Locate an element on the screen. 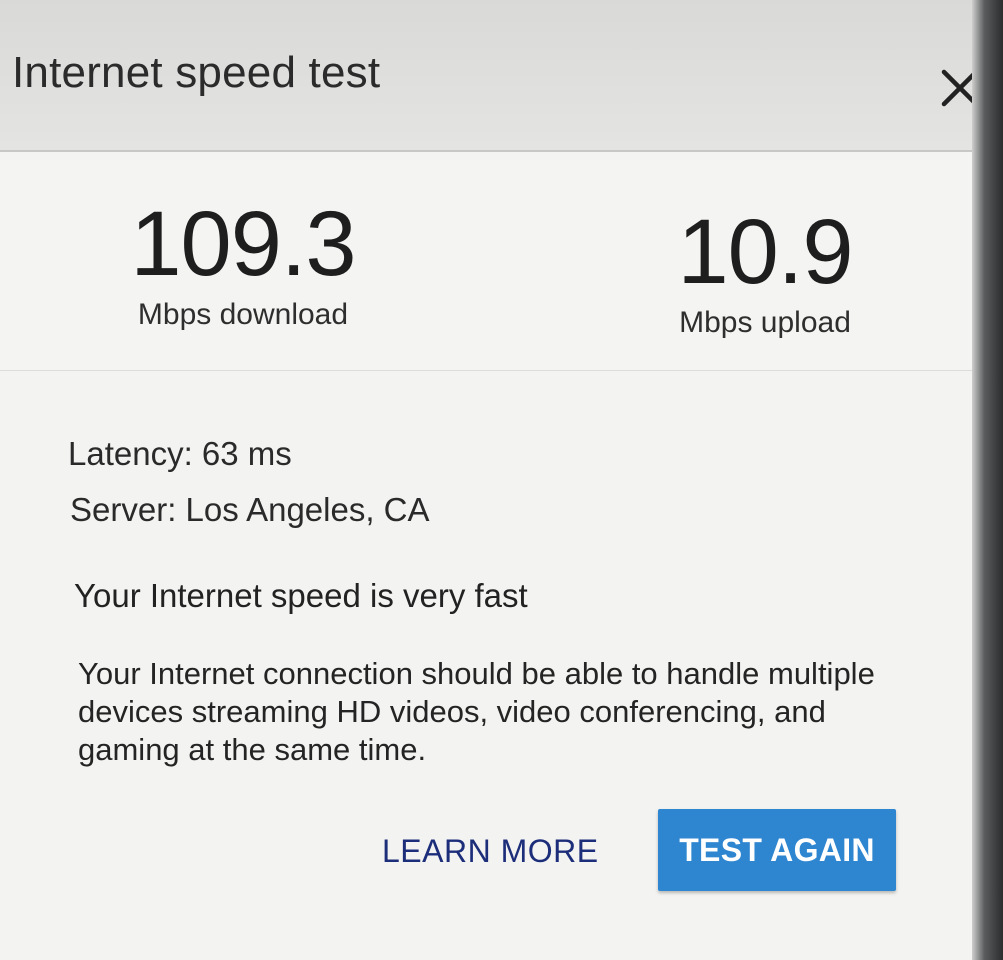  upload-speed-unit: Mbps upload is located at coordinates (765, 322).